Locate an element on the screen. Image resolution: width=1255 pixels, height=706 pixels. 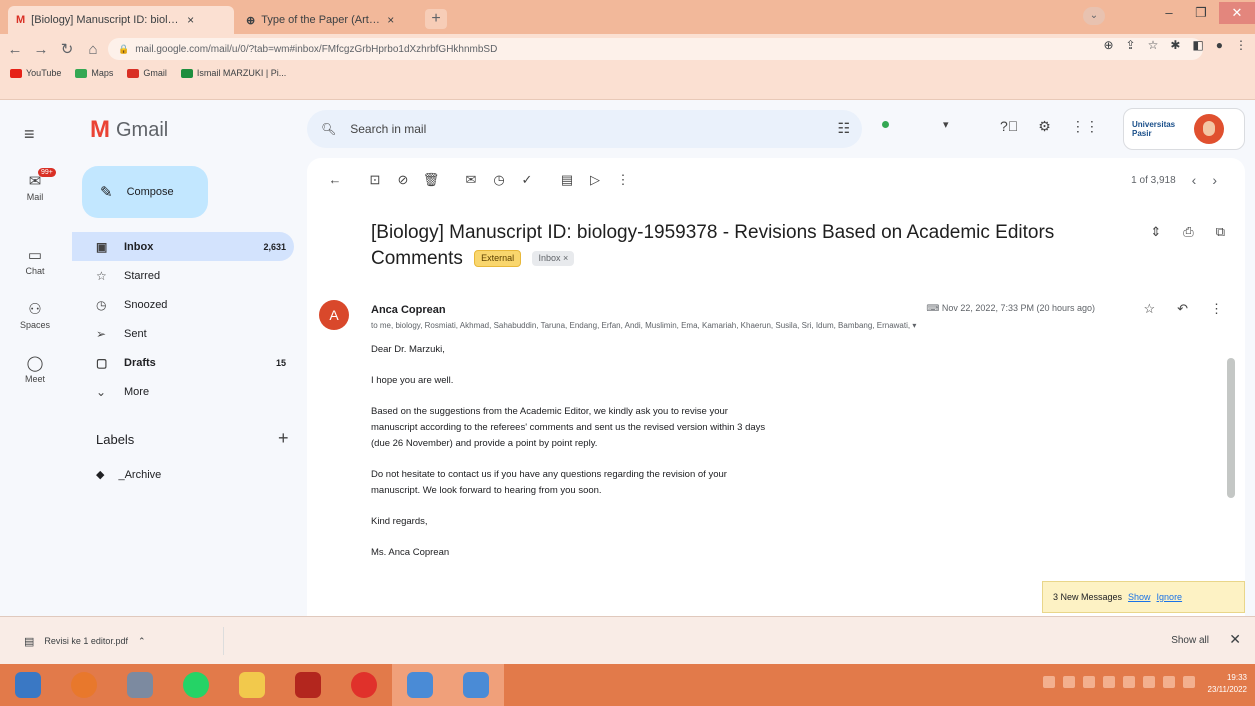
older-icon: › is located at coordinates (1214, 180).